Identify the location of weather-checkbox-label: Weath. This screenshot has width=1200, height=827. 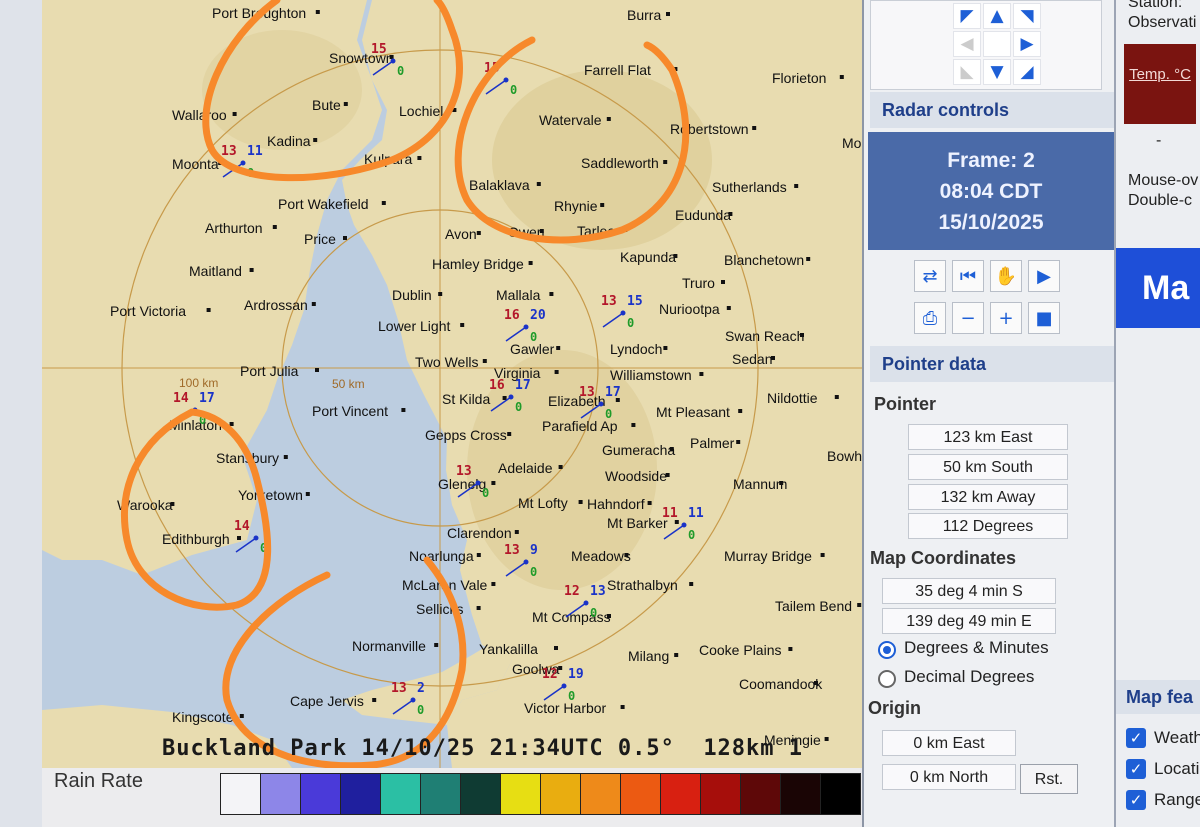
(1177, 737).